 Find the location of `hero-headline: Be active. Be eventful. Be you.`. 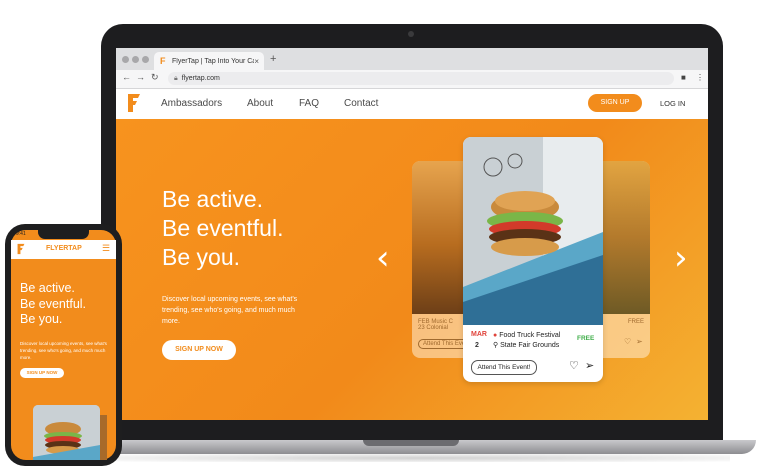

hero-headline: Be active. Be eventful. Be you. is located at coordinates (222, 228).